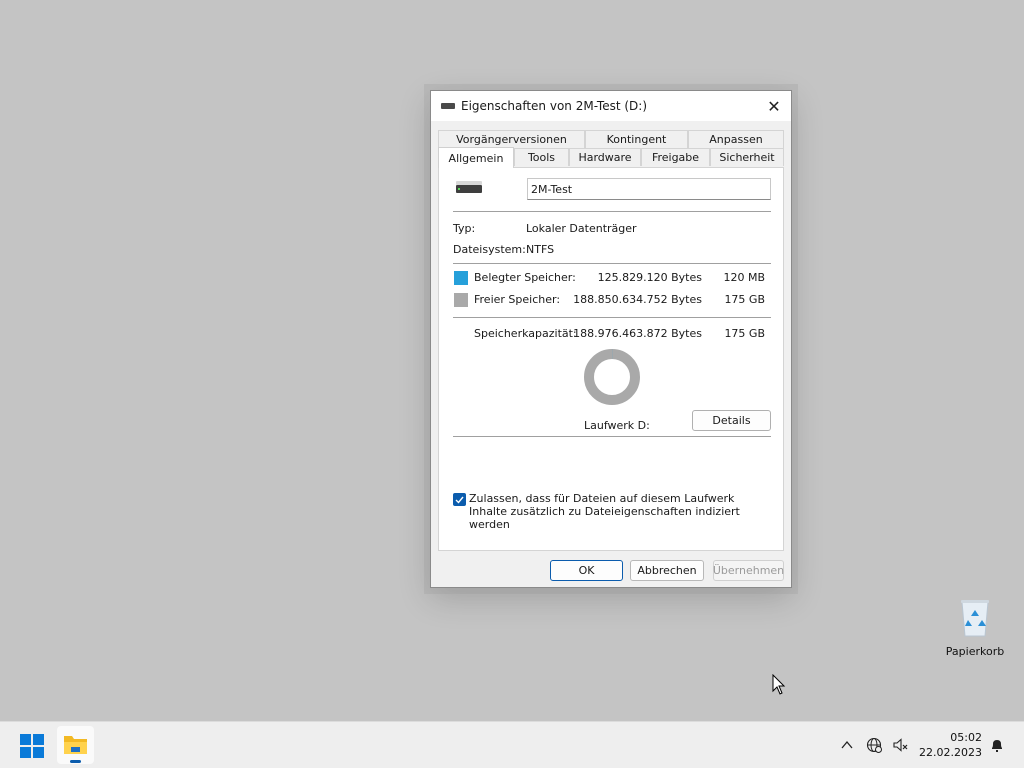 The image size is (1024, 768). Describe the element at coordinates (617, 425) in the screenshot. I see `drive-letter-label: Laufwerk D:` at that location.